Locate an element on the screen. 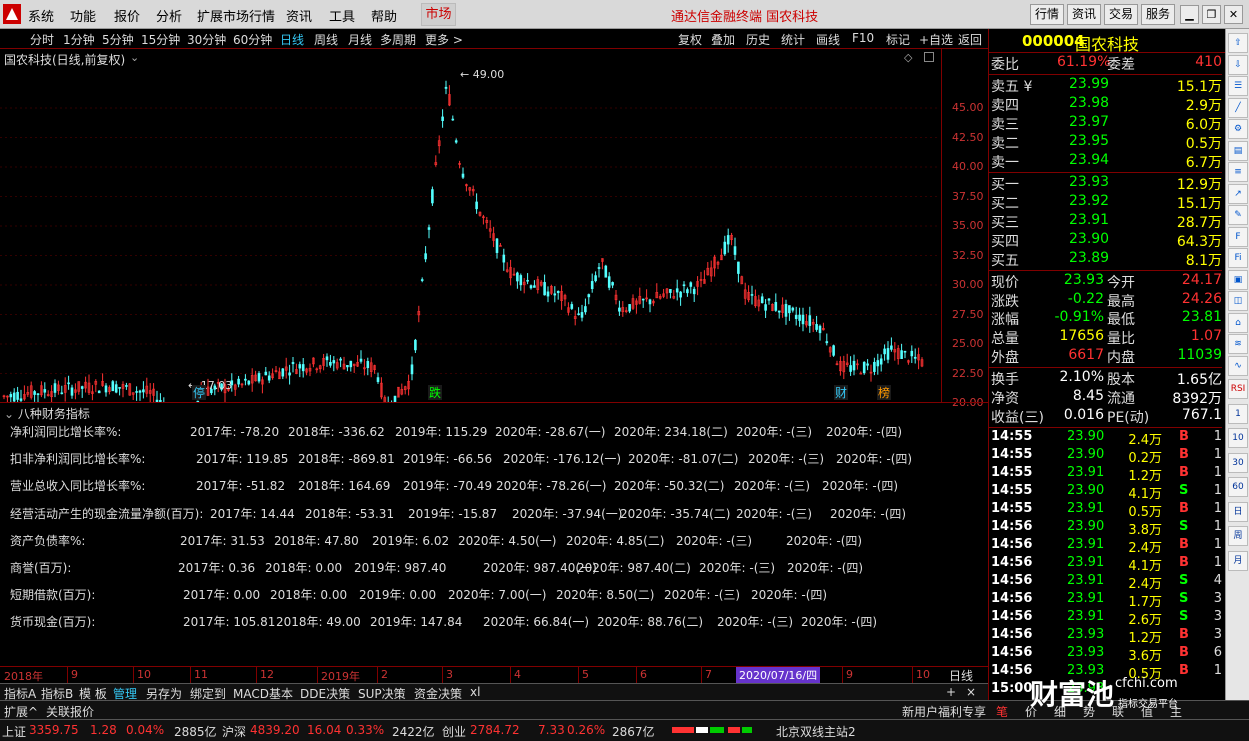 The image size is (1249, 741). minimize-icon: ▁ is located at coordinates (1189, 14).